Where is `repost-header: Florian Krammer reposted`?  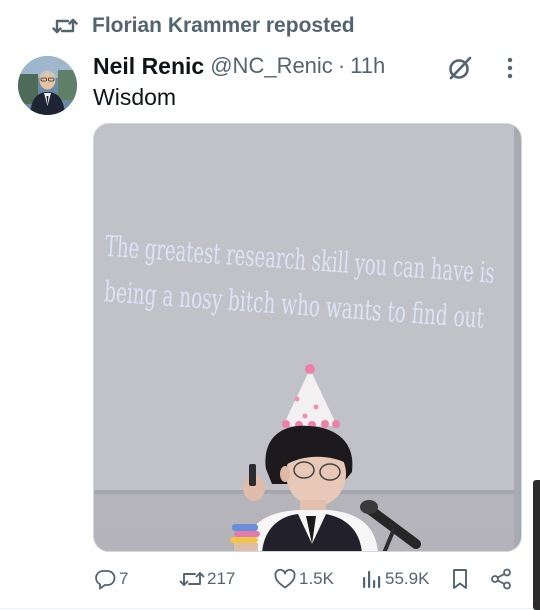 repost-header: Florian Krammer reposted is located at coordinates (203, 26).